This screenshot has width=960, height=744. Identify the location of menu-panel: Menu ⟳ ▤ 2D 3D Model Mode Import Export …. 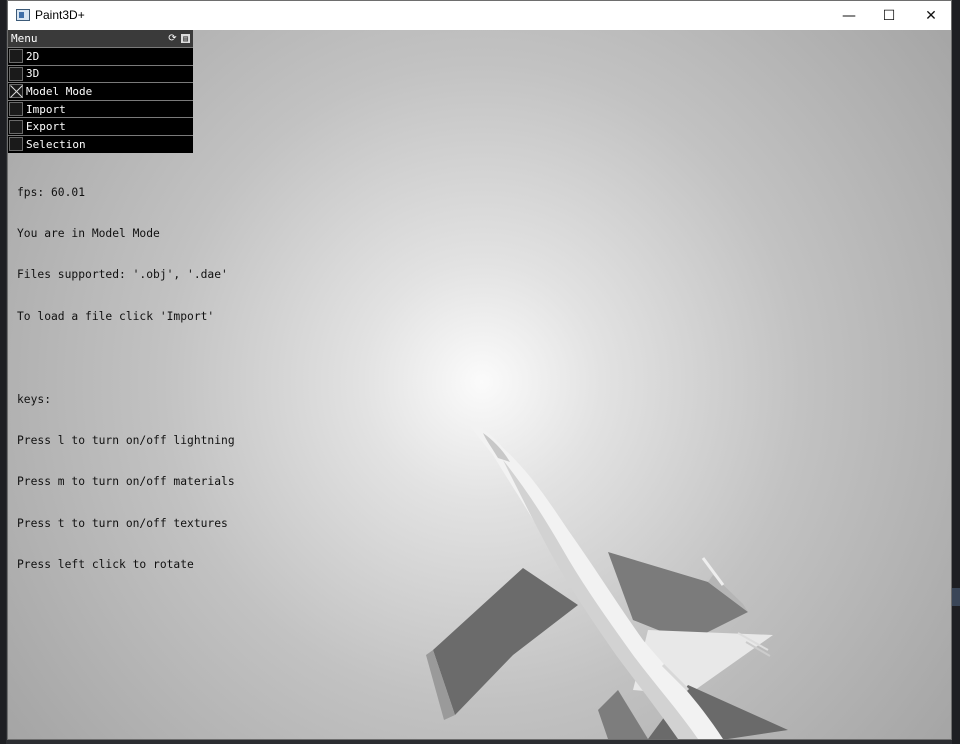
(100, 91).